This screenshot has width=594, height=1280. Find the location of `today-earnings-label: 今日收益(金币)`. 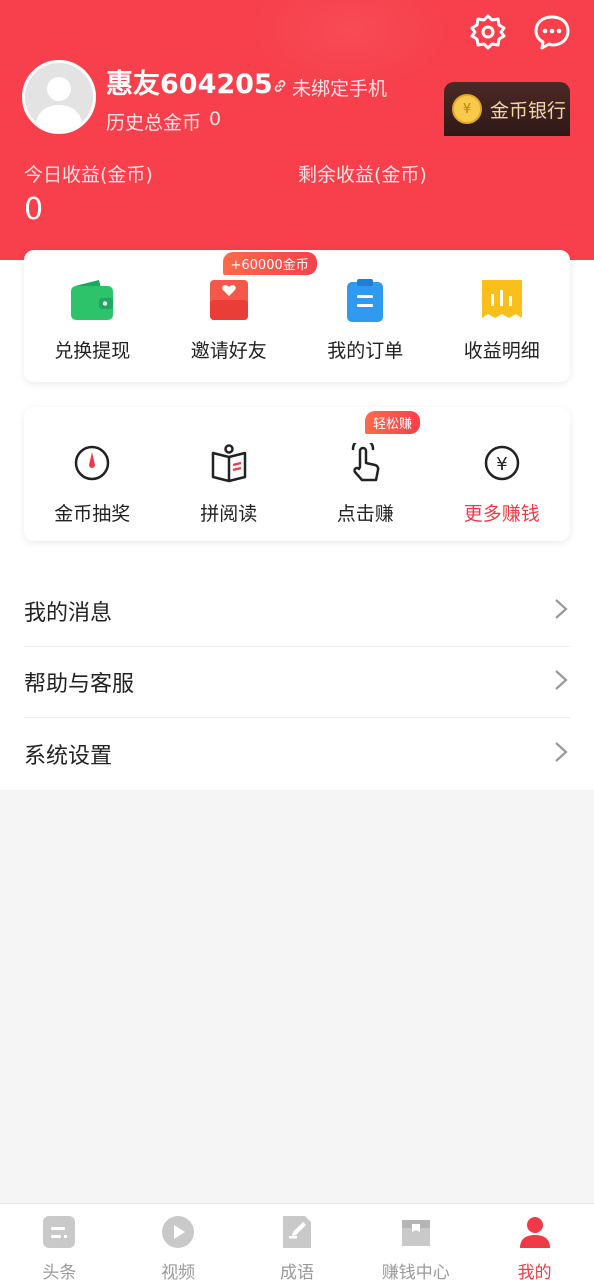

today-earnings-label: 今日收益(金币) is located at coordinates (88, 175).